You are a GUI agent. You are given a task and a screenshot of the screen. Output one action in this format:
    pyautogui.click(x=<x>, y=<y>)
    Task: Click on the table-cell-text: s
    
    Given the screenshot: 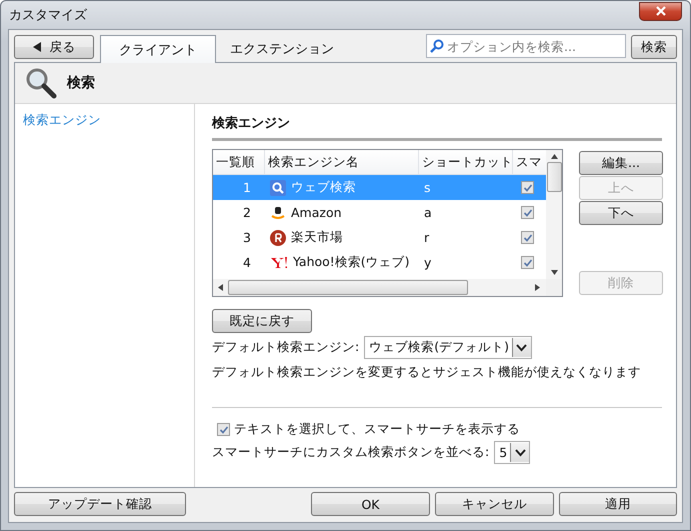 What is the action you would take?
    pyautogui.click(x=427, y=187)
    